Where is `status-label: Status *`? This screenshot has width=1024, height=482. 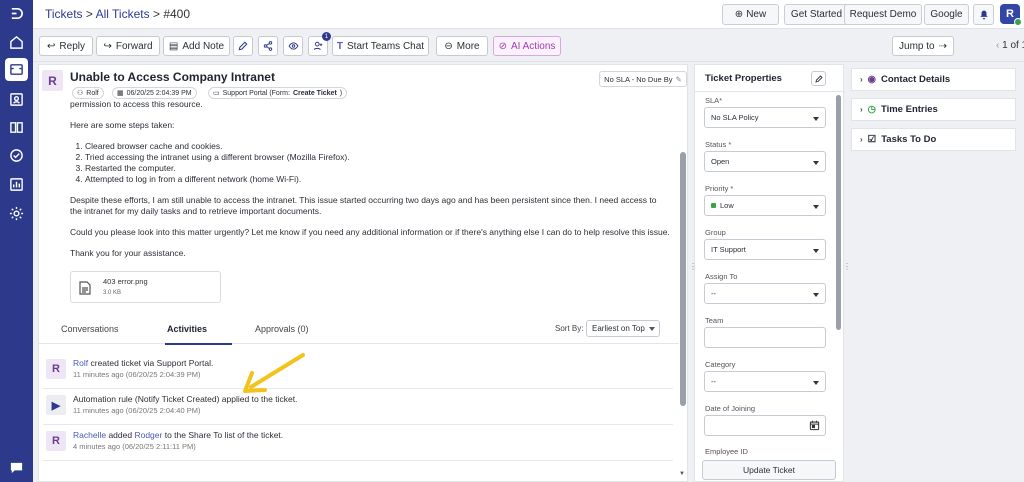 status-label: Status * is located at coordinates (718, 144).